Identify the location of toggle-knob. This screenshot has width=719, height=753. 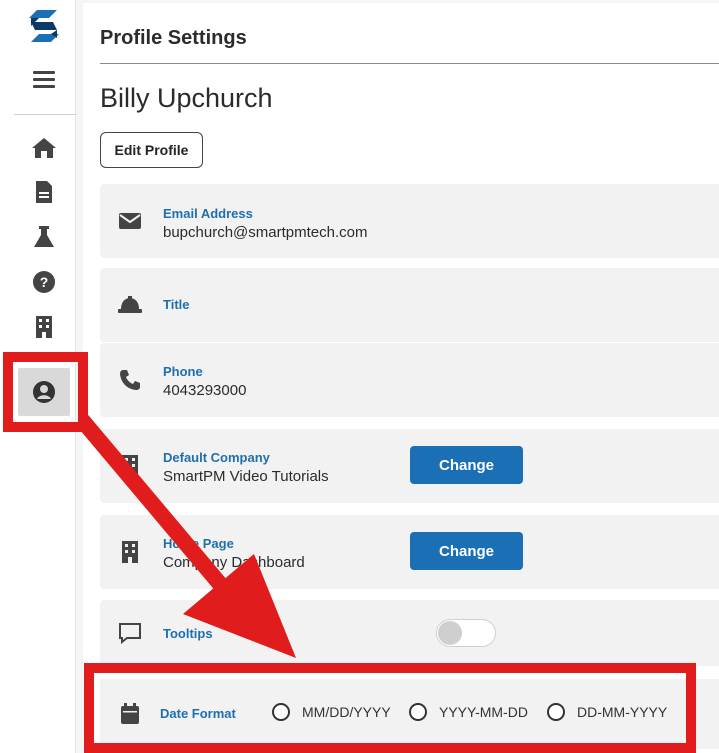
(450, 633).